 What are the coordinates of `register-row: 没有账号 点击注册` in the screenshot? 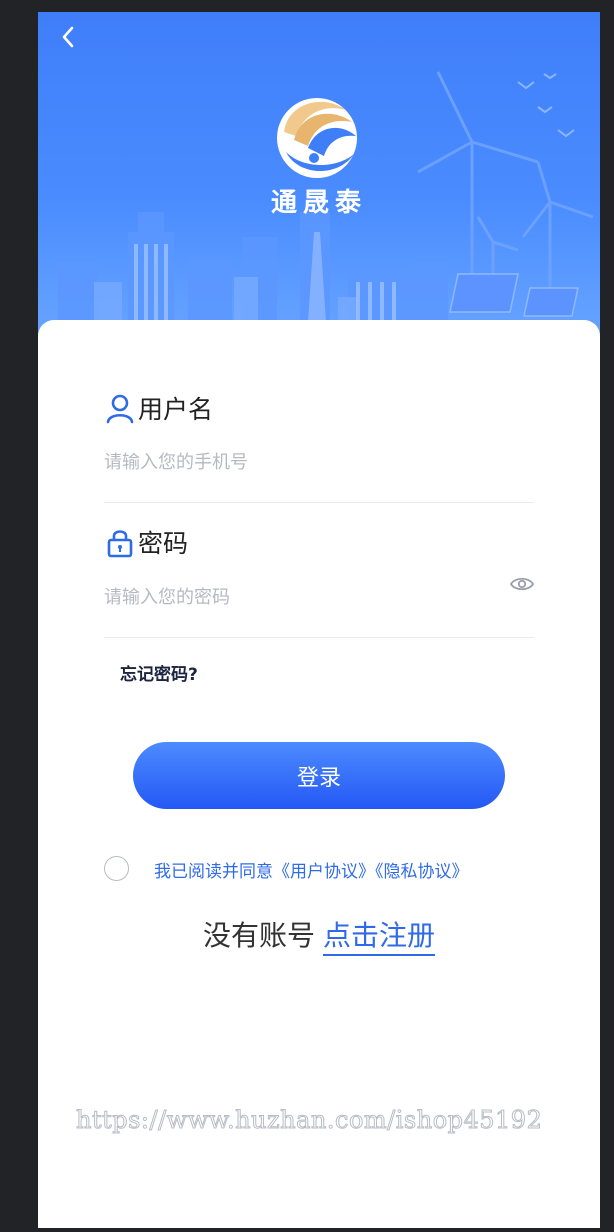 It's located at (319, 935).